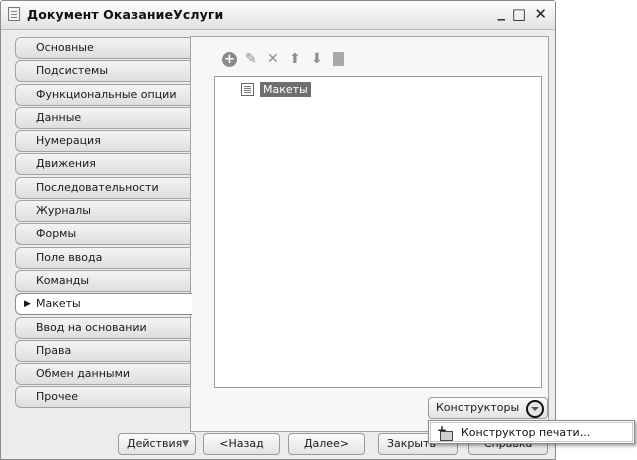 This screenshot has height=460, width=637. I want to click on maximize-icon: □, so click(519, 14).